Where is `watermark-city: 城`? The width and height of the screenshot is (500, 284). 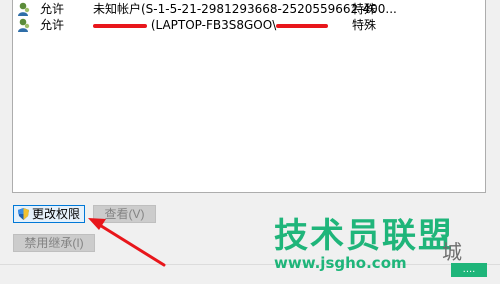 watermark-city: 城 is located at coordinates (452, 252).